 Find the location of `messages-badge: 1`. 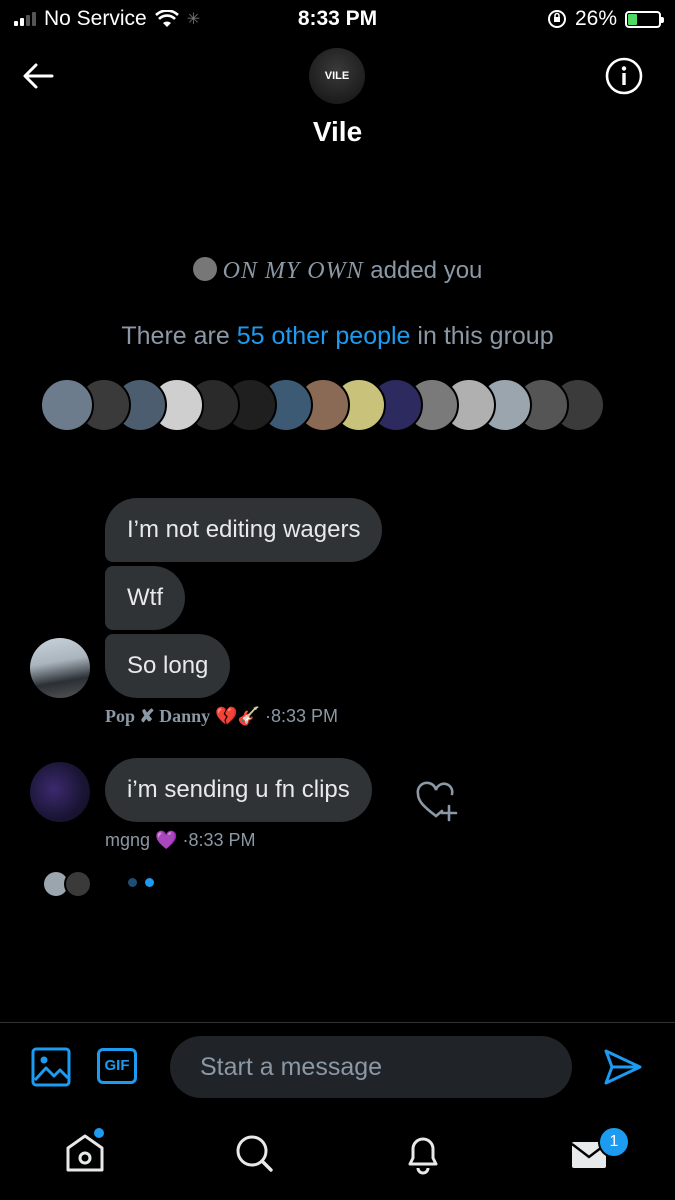

messages-badge: 1 is located at coordinates (614, 1142).